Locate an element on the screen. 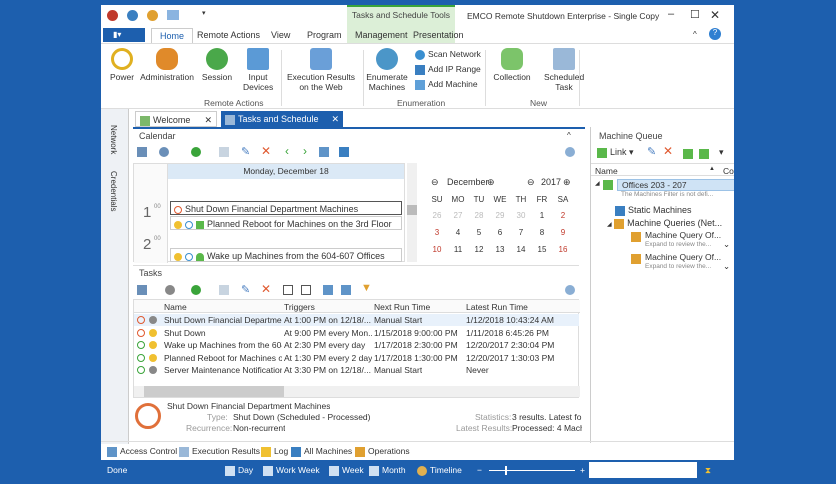 The width and height of the screenshot is (836, 484). view-week-button: Week is located at coordinates (346, 470).